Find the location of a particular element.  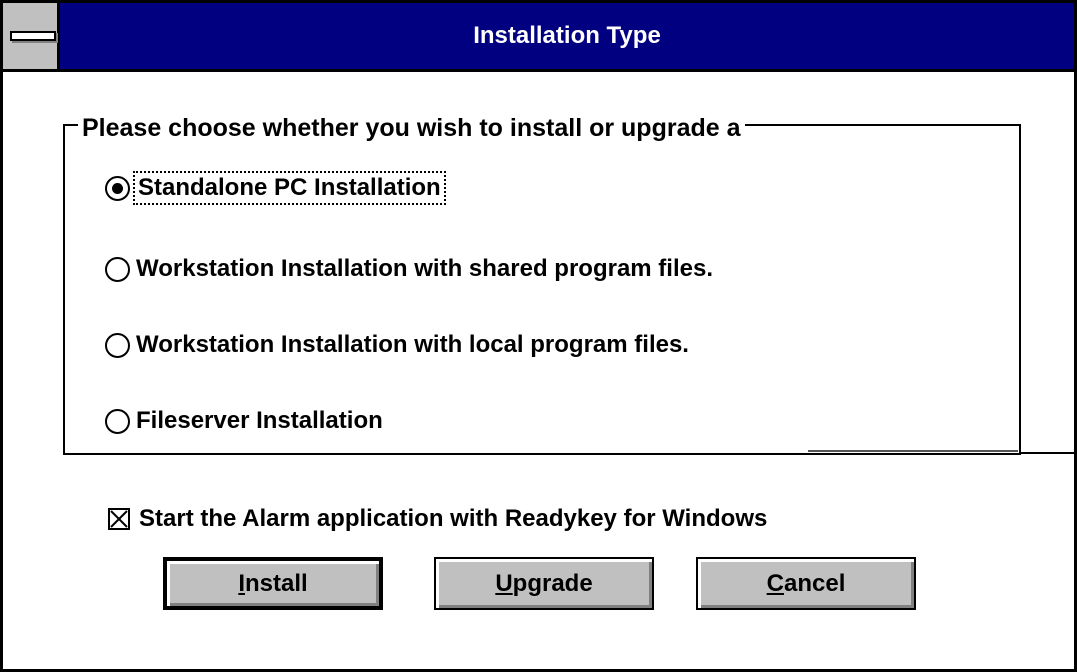

border-artifact is located at coordinates (913, 451).